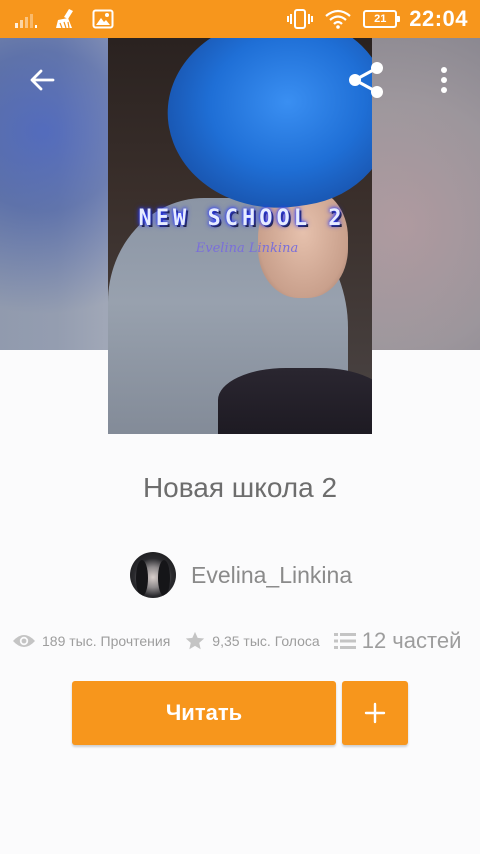  What do you see at coordinates (240, 487) in the screenshot?
I see `story-title: Новая школа 2` at bounding box center [240, 487].